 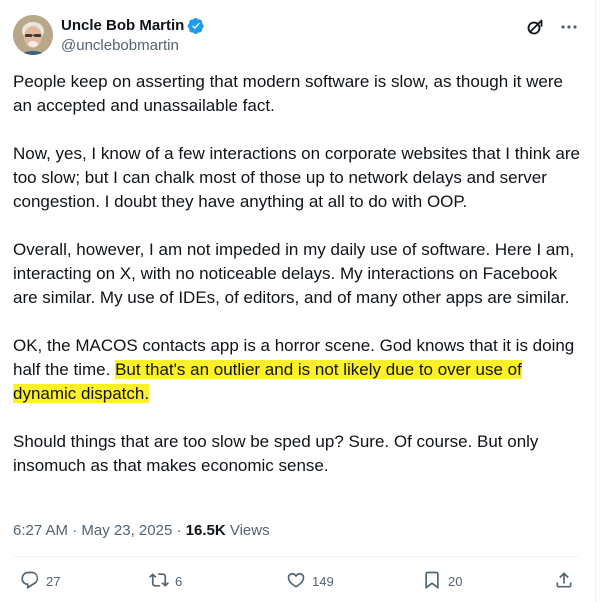 What do you see at coordinates (53, 581) in the screenshot?
I see `reply-count: 27` at bounding box center [53, 581].